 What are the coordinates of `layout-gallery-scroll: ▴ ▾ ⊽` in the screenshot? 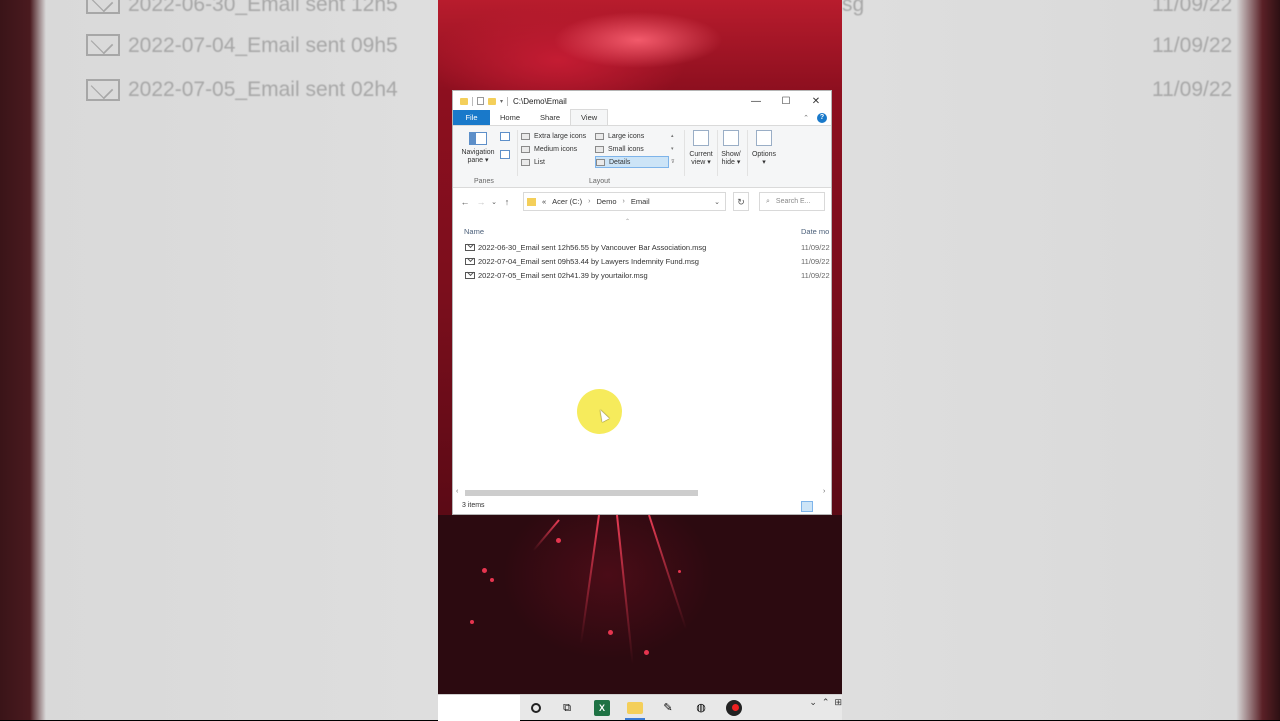 It's located at (673, 149).